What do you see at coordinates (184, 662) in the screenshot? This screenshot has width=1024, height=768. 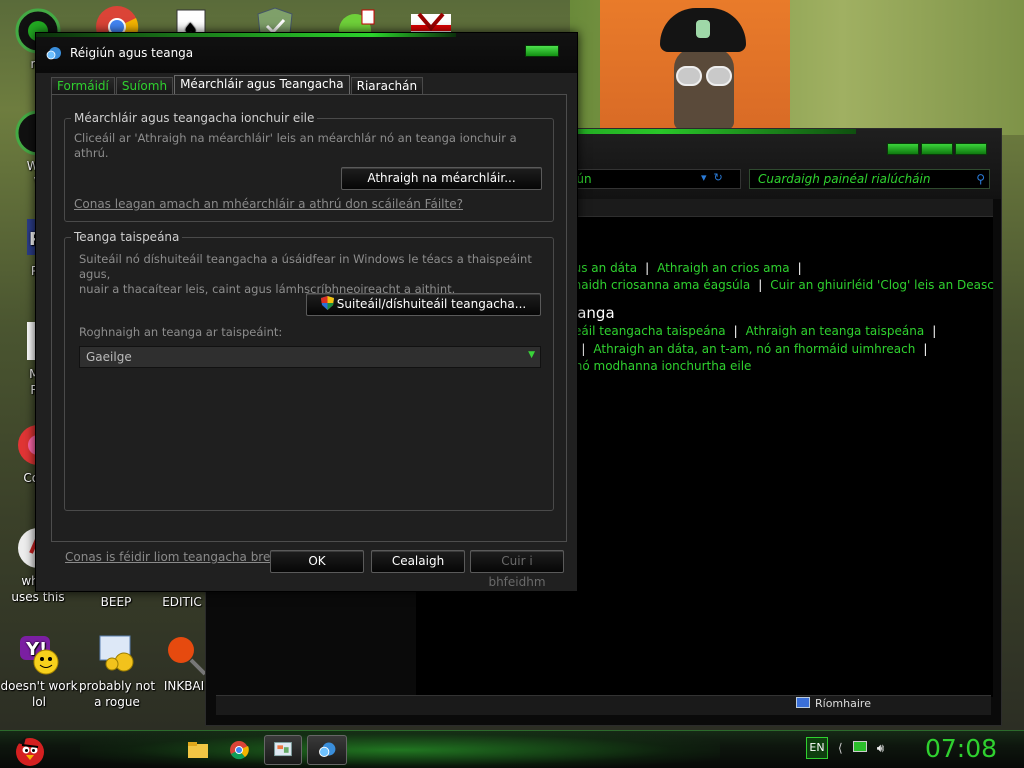 I see `desktop-icon-inkball: INKBAI` at bounding box center [184, 662].